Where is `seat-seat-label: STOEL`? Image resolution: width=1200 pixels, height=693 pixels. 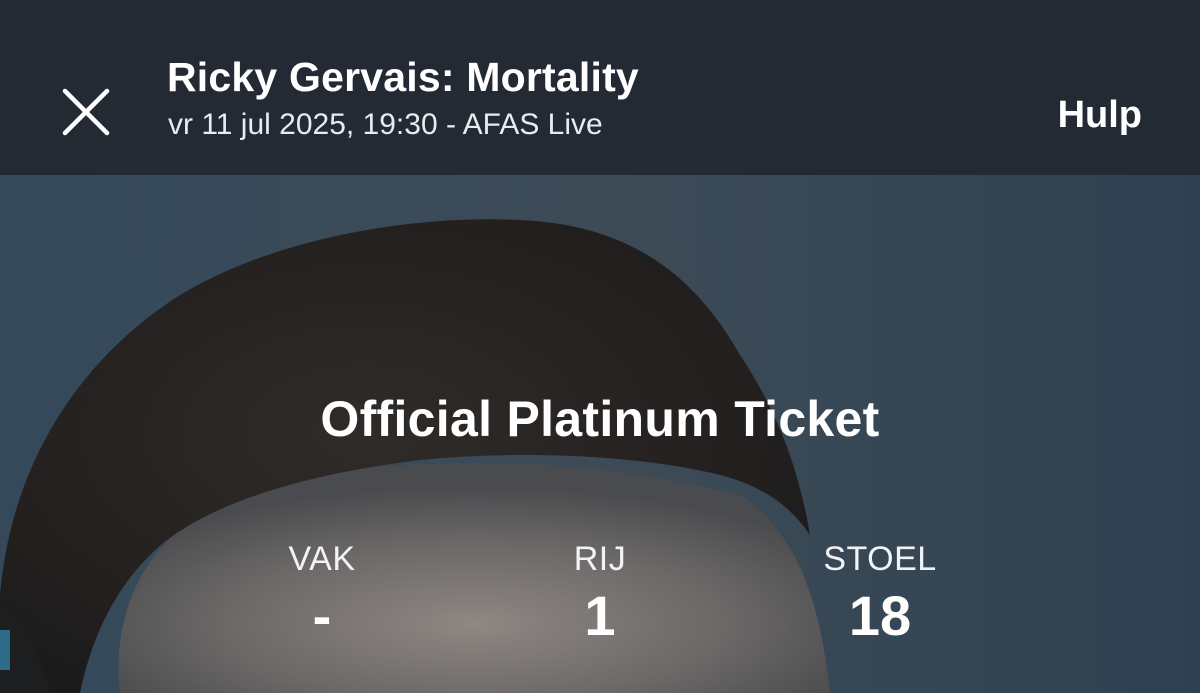 seat-seat-label: STOEL is located at coordinates (880, 559).